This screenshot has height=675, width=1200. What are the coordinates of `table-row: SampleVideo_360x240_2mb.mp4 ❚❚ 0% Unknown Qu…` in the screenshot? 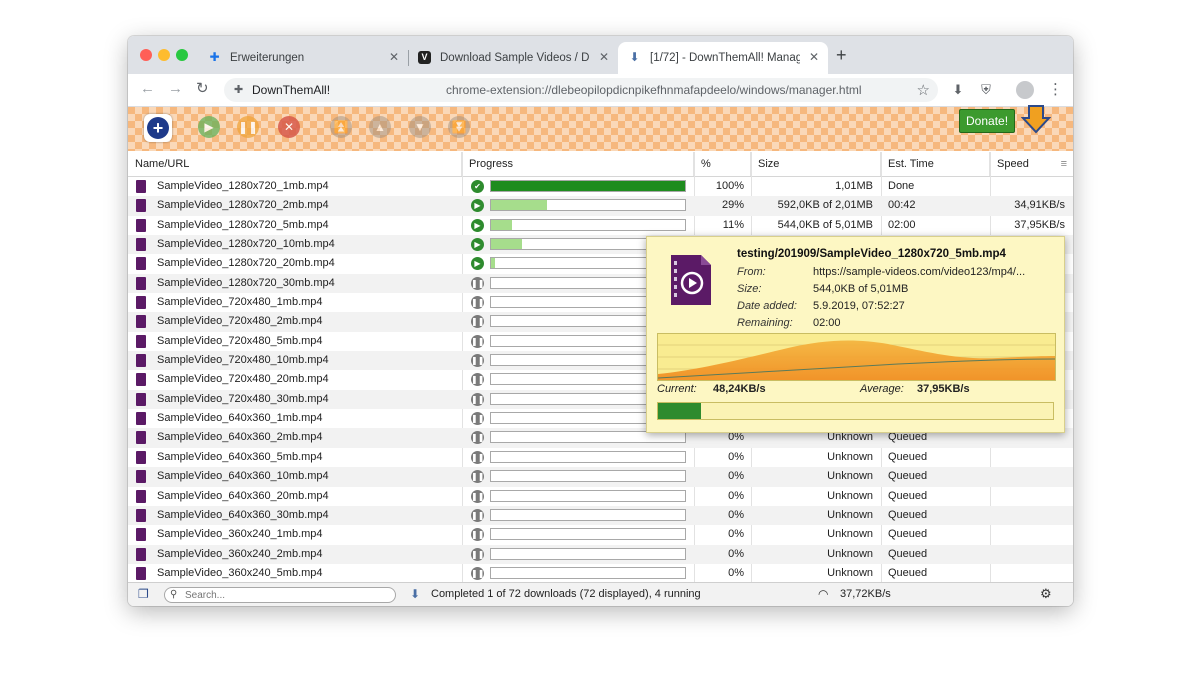 It's located at (600, 554).